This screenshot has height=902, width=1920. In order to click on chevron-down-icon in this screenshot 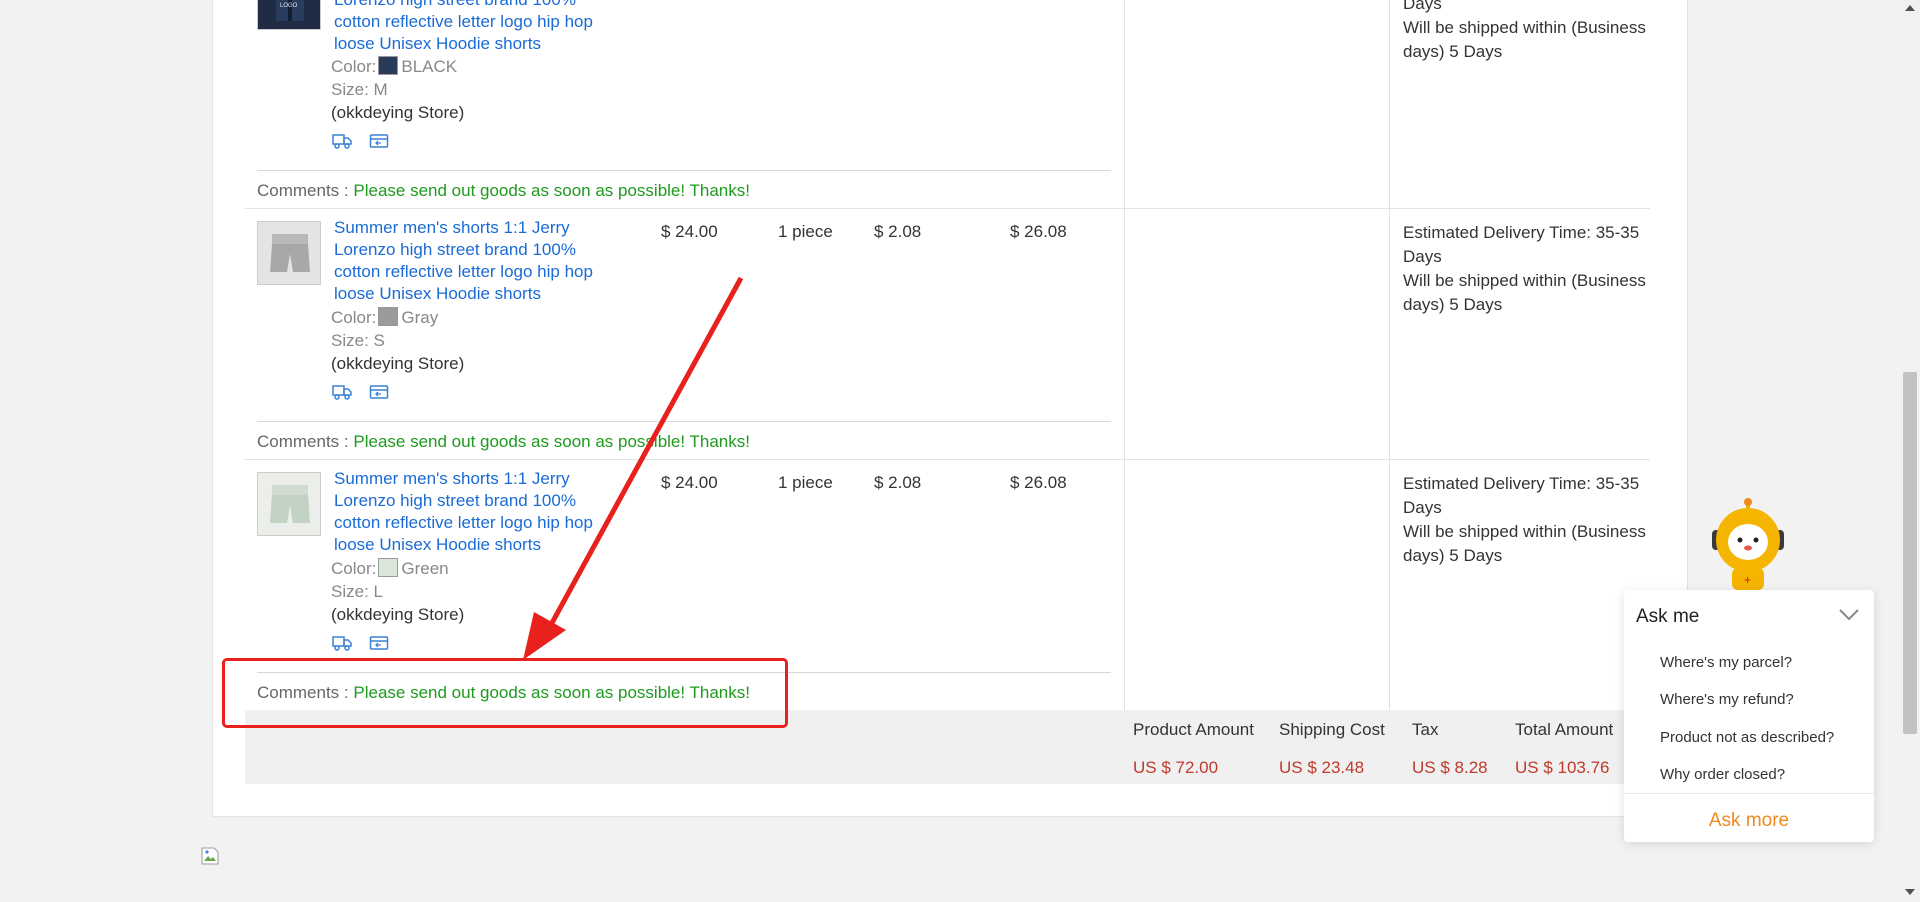, I will do `click(1849, 615)`.